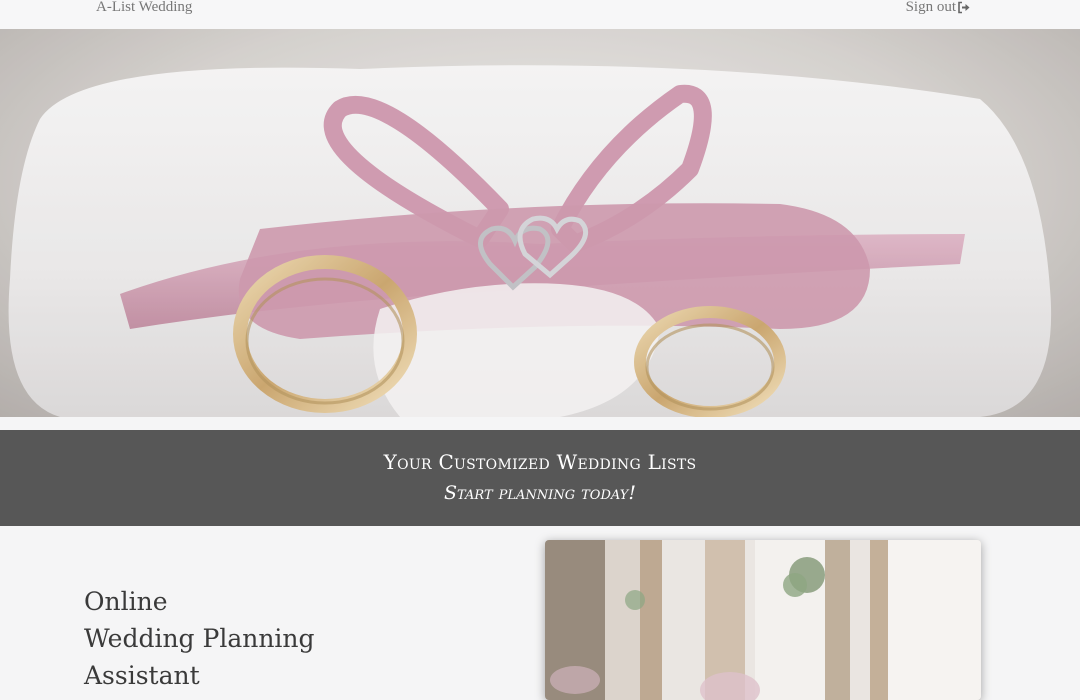 Image resolution: width=1080 pixels, height=700 pixels. I want to click on wedding-venue-image, so click(763, 620).